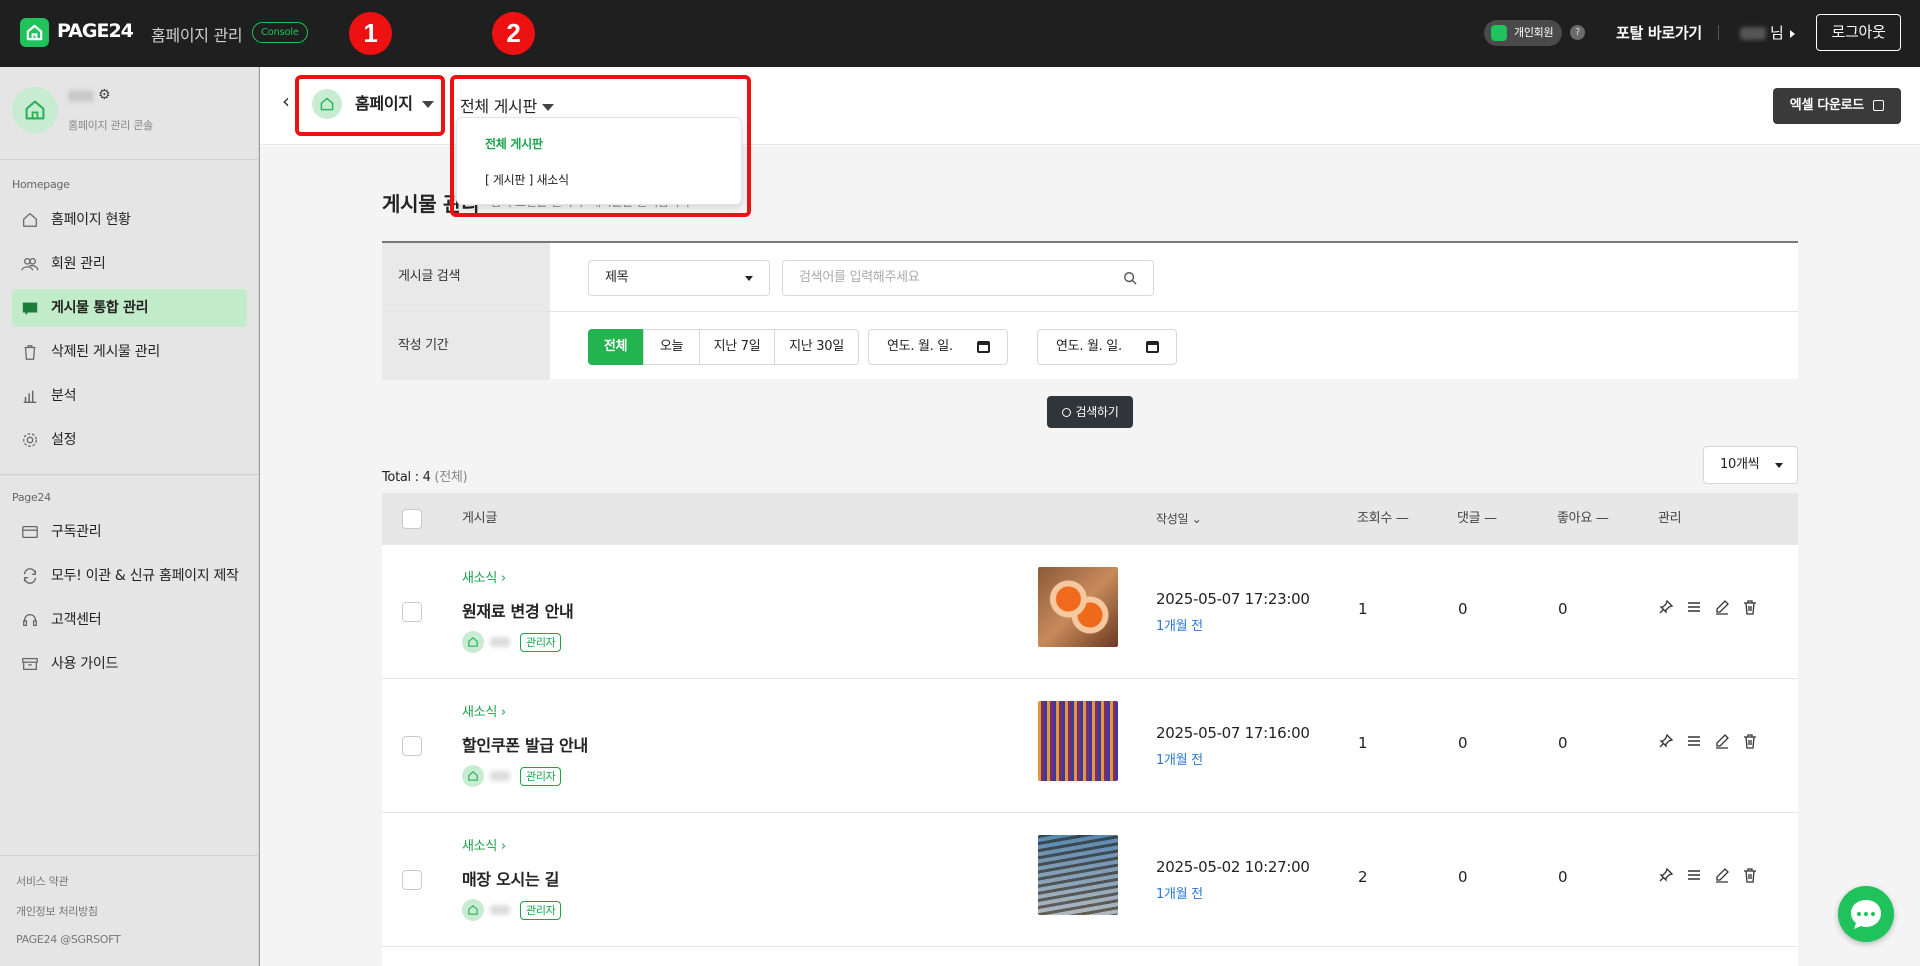 The height and width of the screenshot is (966, 1920). Describe the element at coordinates (679, 278) in the screenshot. I see `search-field-select: 제목` at that location.